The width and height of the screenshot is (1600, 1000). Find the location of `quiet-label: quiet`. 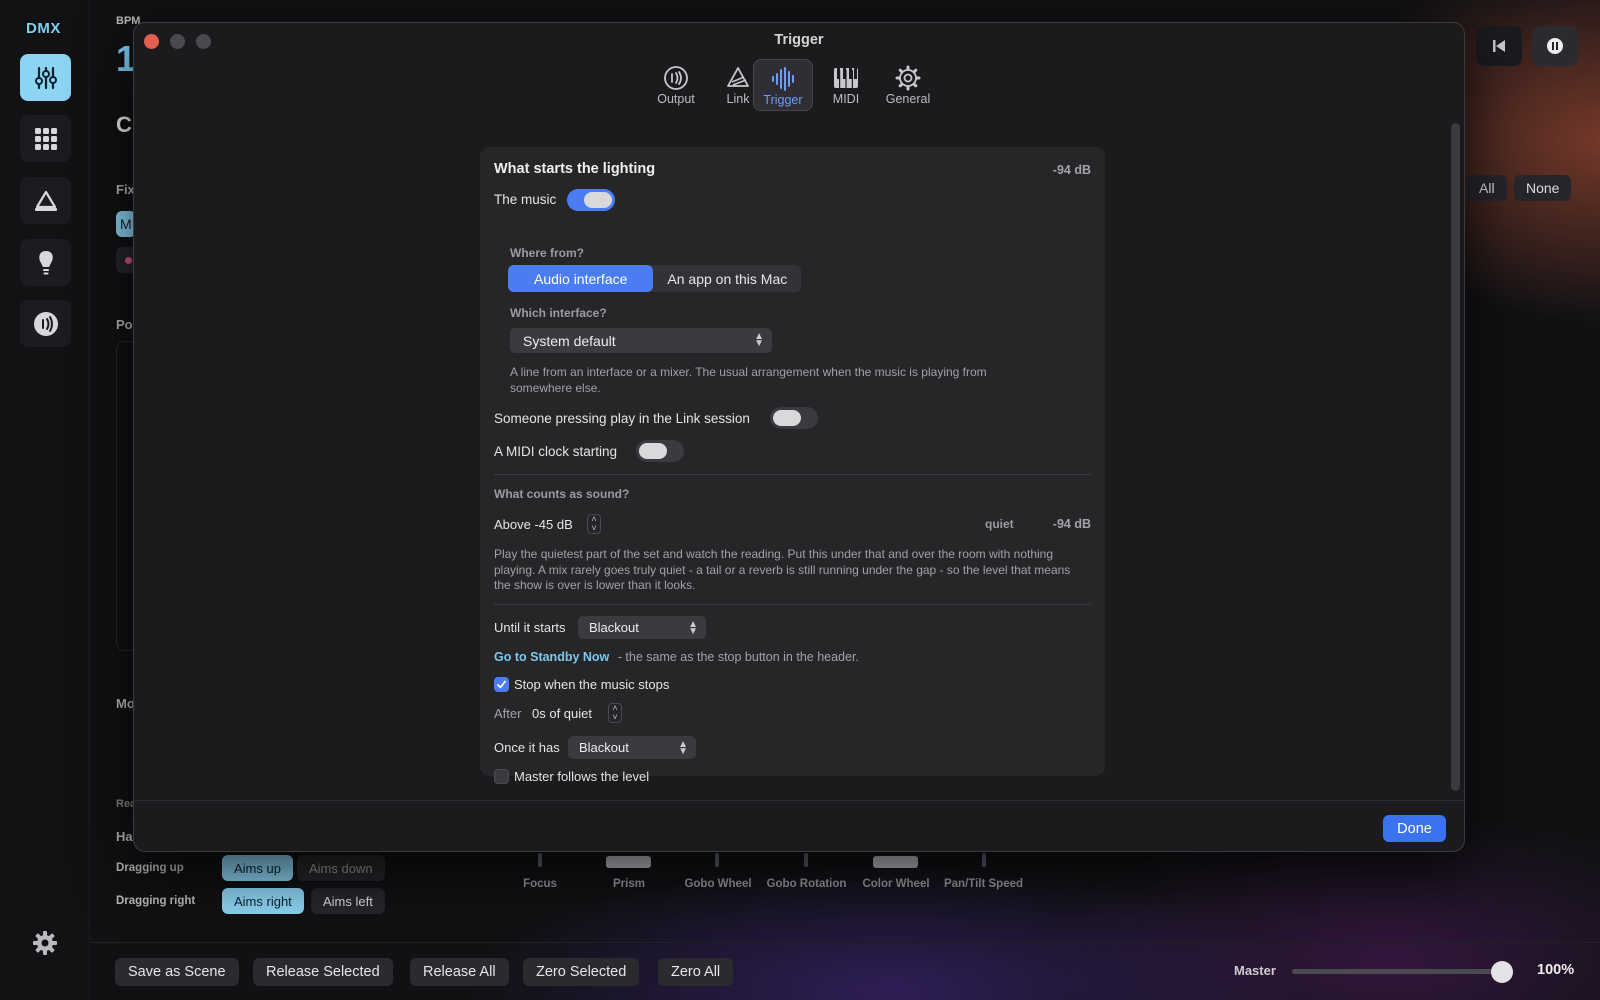

quiet-label: quiet is located at coordinates (999, 524).